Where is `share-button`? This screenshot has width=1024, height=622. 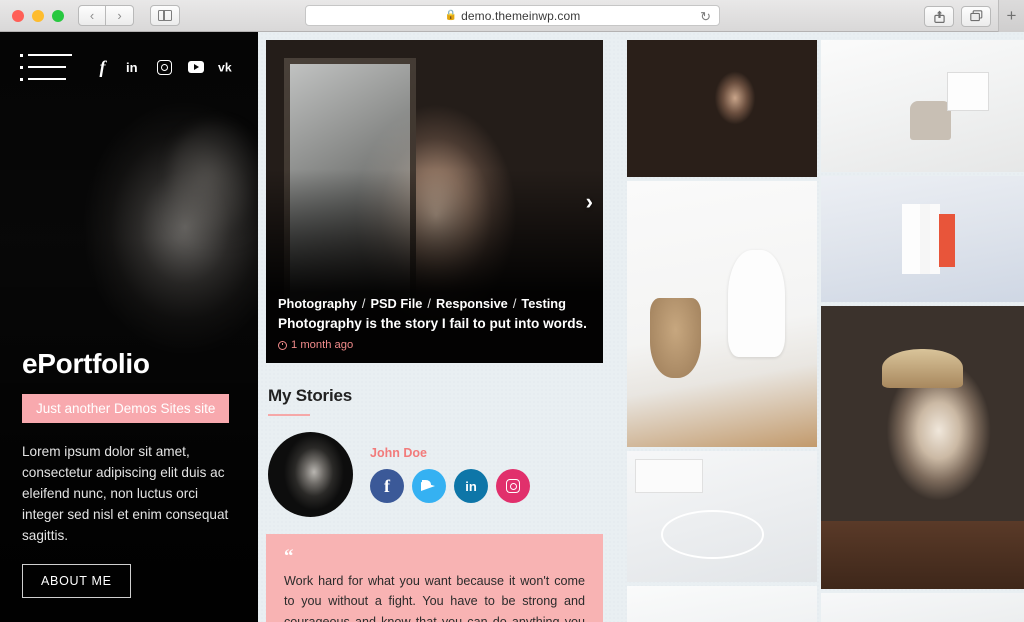 share-button is located at coordinates (939, 16).